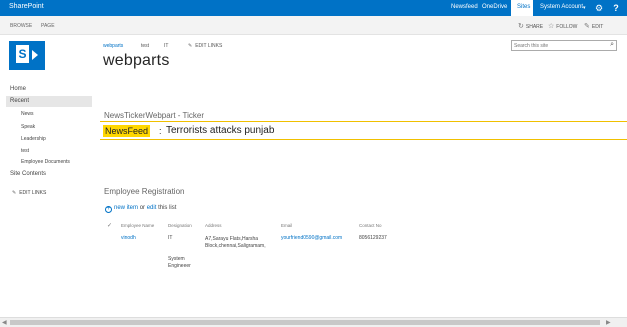 The image size is (627, 327). What do you see at coordinates (313, 25) in the screenshot?
I see `ribbon: BROWSE PAGE ↻ SHARE ☆ FOLLOW ✎ EDIT` at bounding box center [313, 25].